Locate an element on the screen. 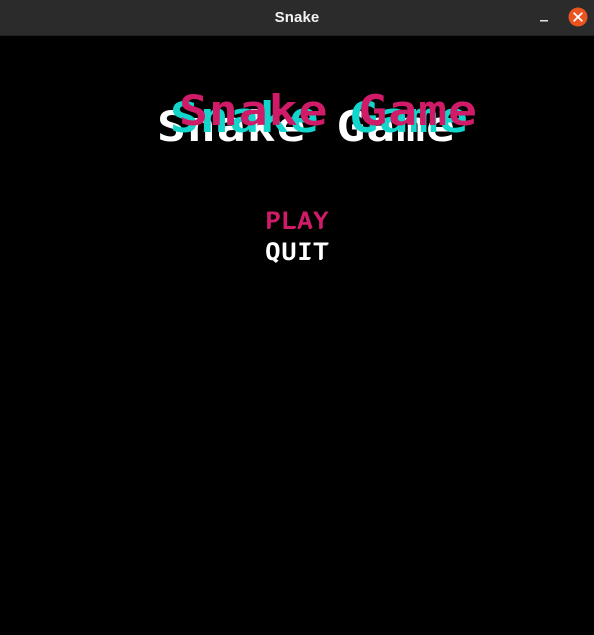  game-logo: Snake Game Snake Game Snake Game is located at coordinates (310, 127).